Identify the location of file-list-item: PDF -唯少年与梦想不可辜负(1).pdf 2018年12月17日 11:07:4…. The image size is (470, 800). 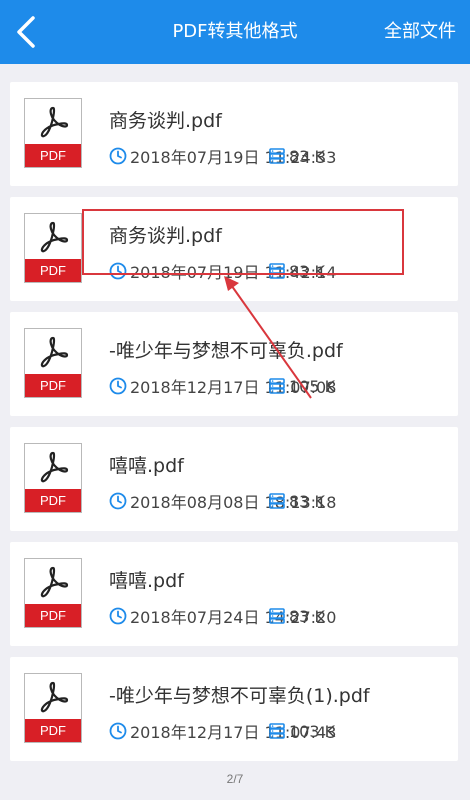
(234, 709).